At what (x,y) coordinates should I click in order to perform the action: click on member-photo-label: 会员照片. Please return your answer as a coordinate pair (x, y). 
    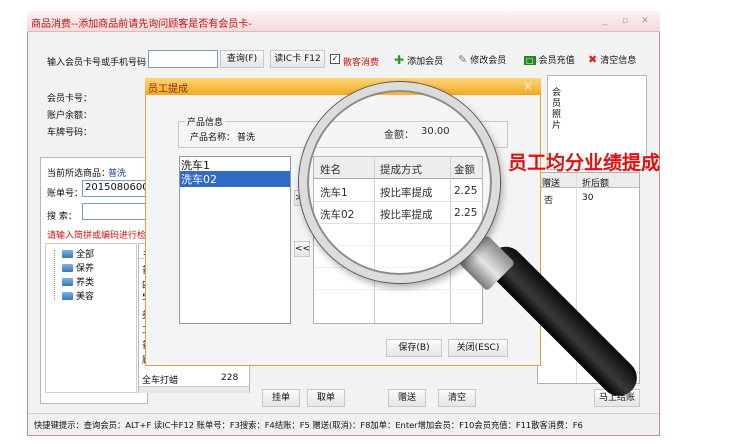
    Looking at the image, I should click on (557, 109).